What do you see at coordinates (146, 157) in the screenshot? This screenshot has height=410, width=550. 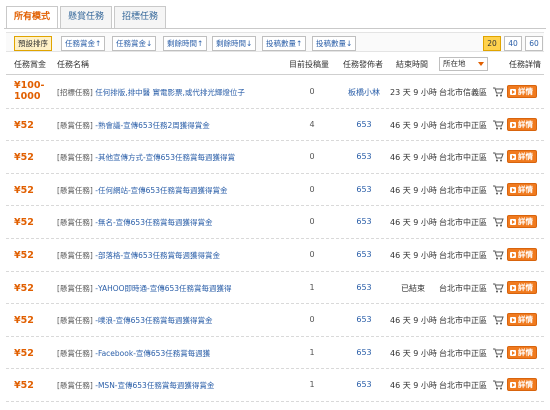 I see `row-task-link: [懸賞任務] -其他宣傳方式-宣傳653任務賞每週獲得賞` at bounding box center [146, 157].